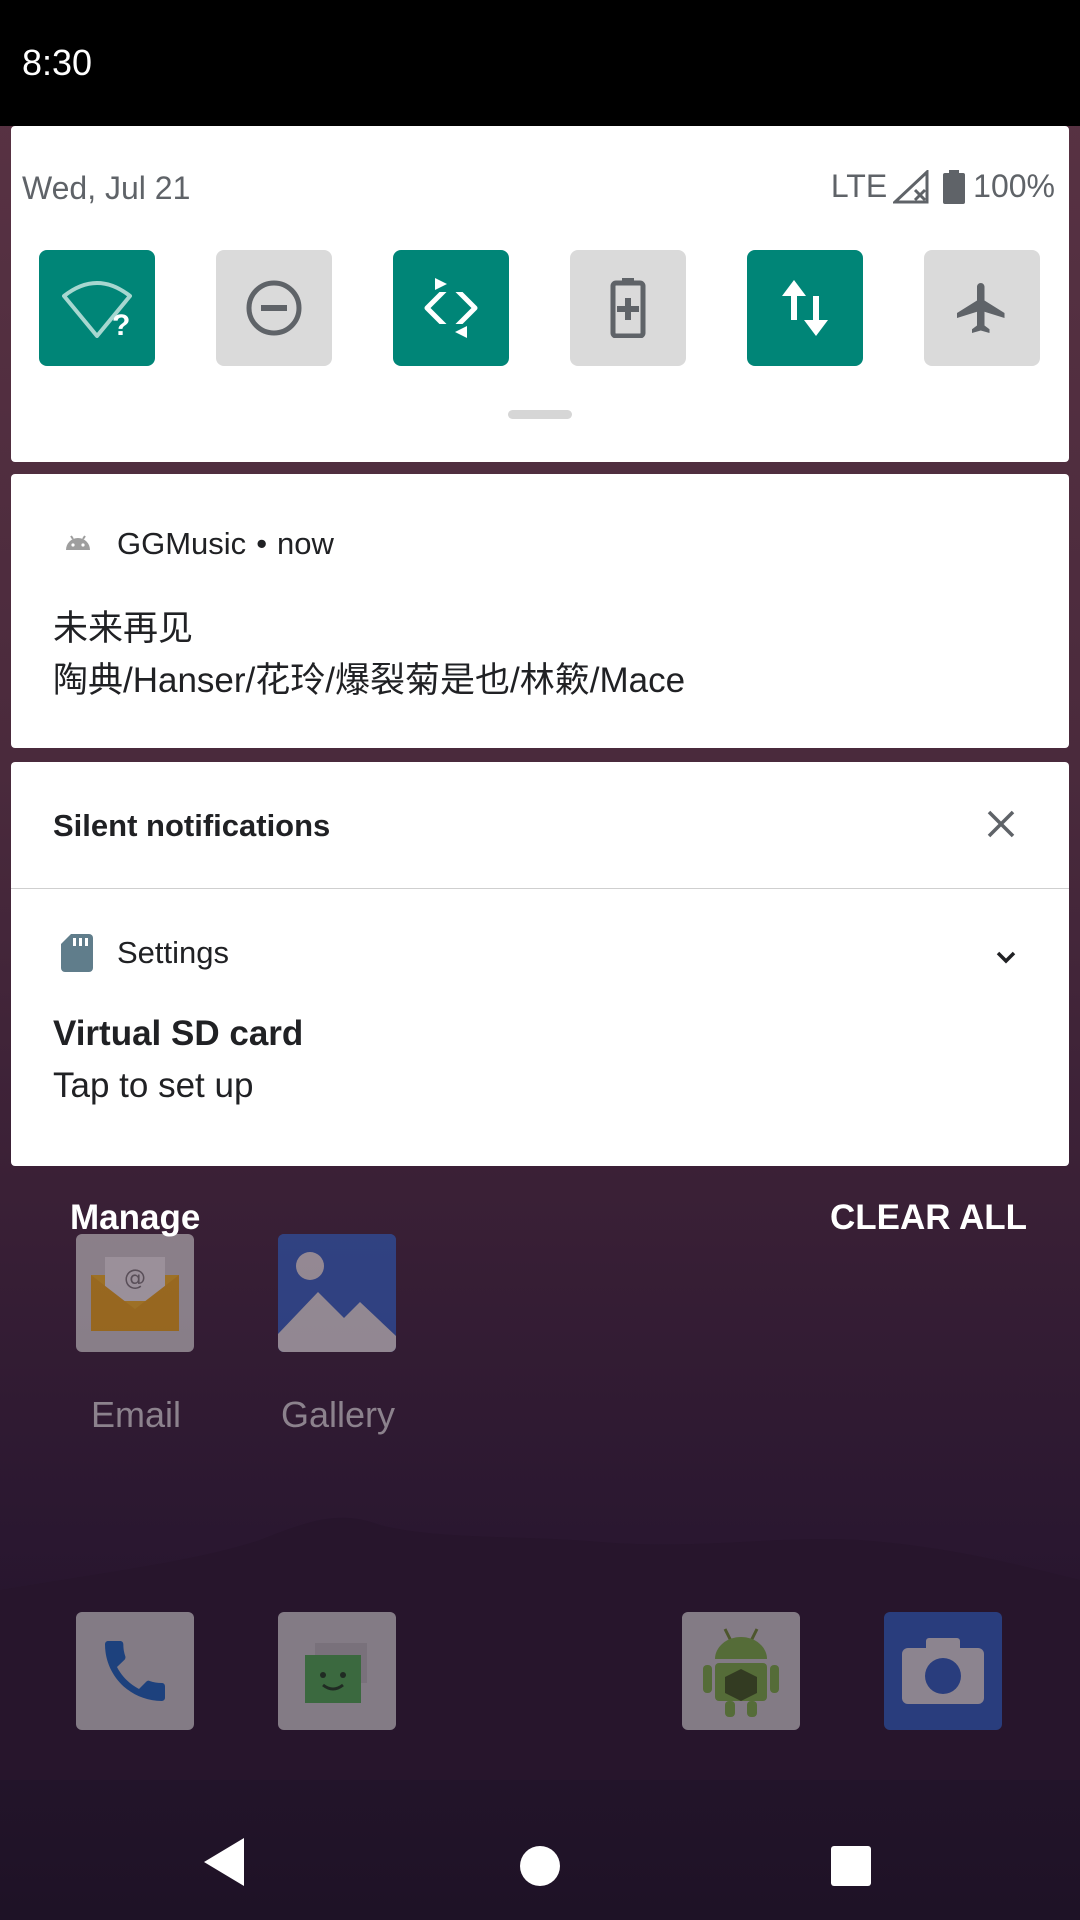  I want to click on navigation-bar, so click(540, 1865).